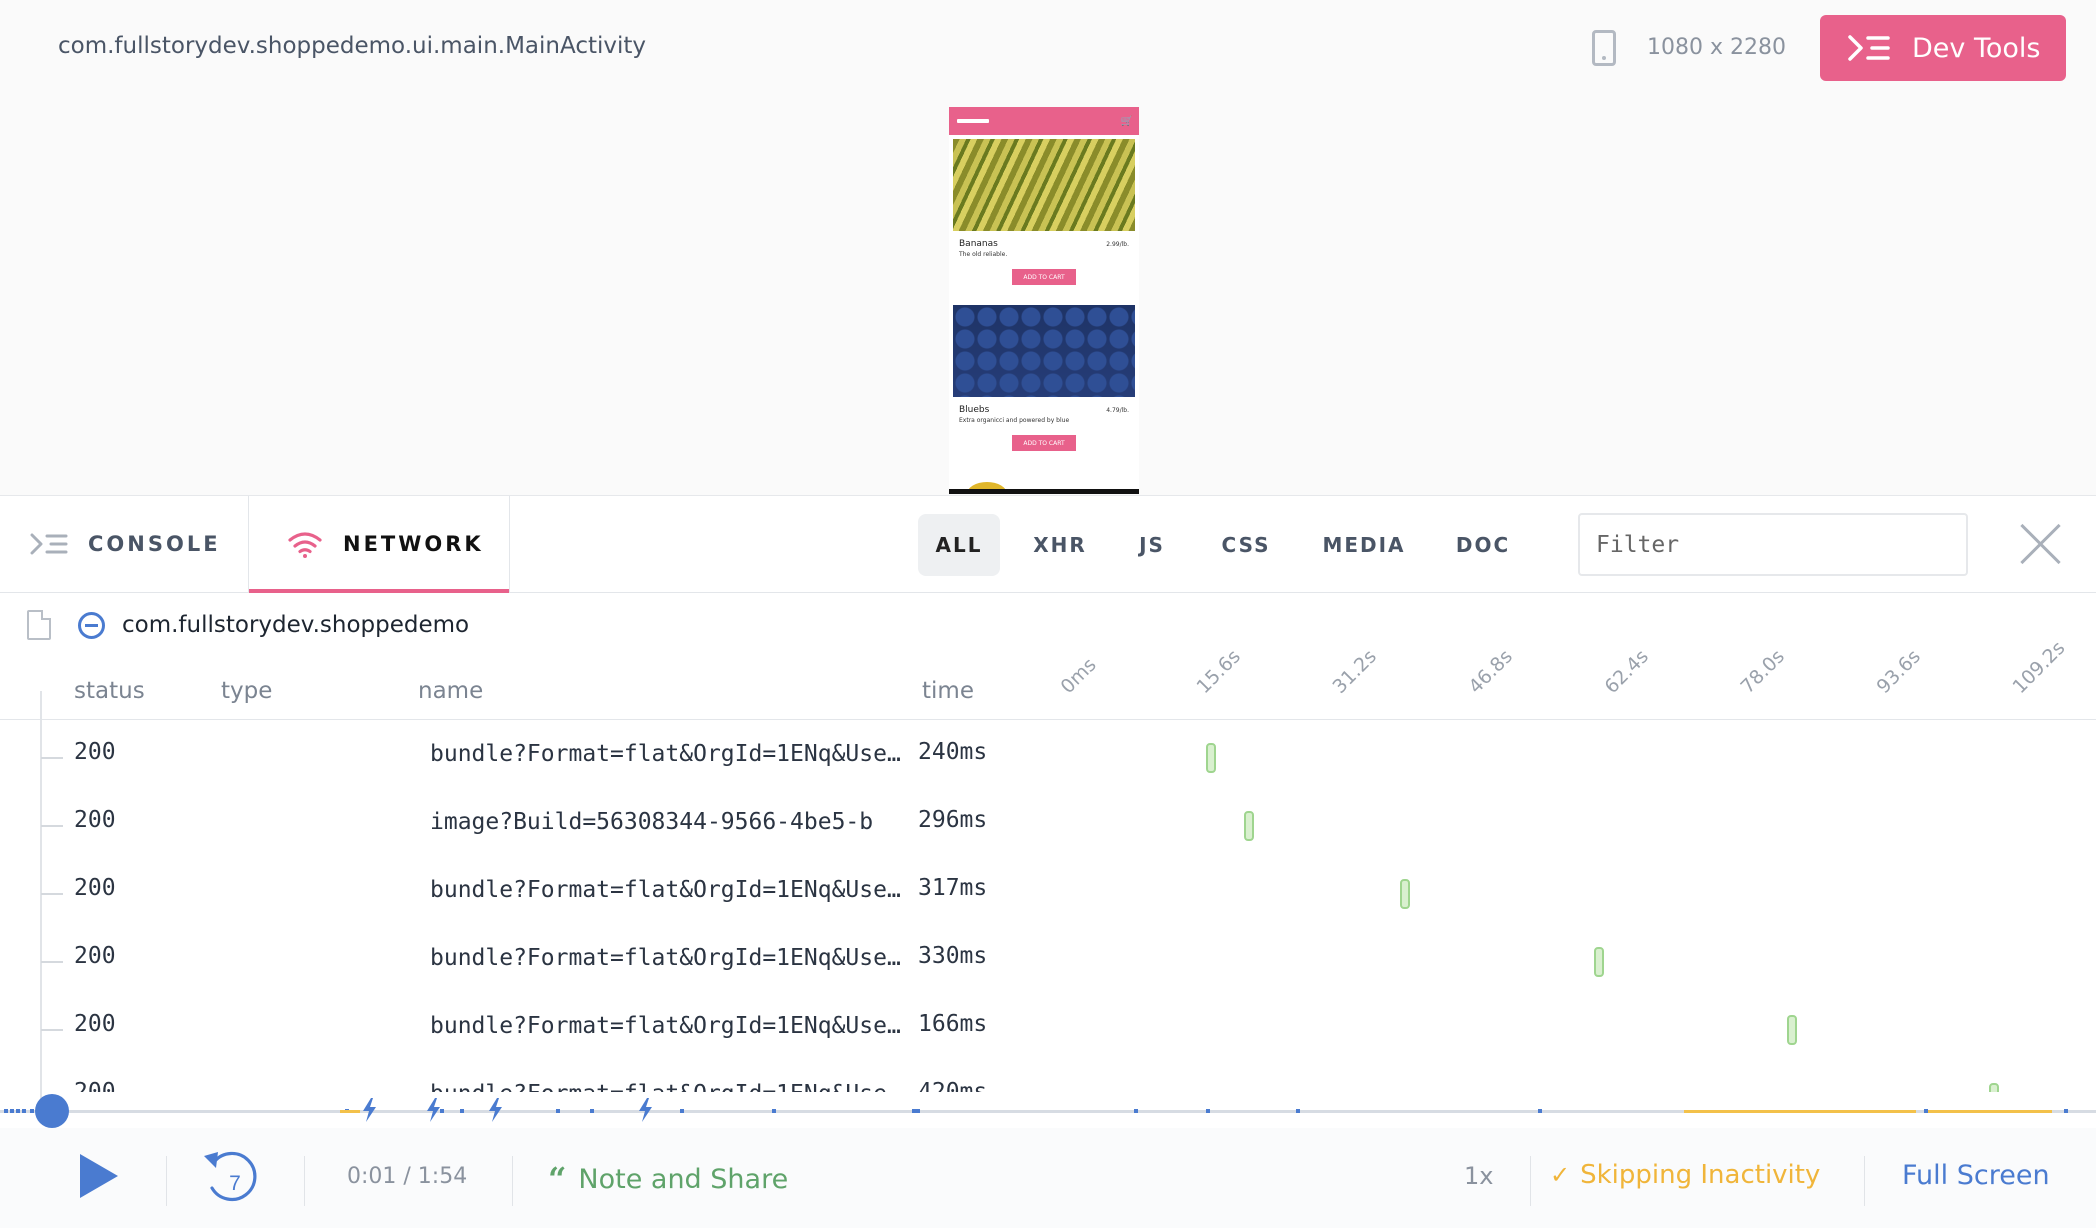  I want to click on play-icon, so click(99, 1176).